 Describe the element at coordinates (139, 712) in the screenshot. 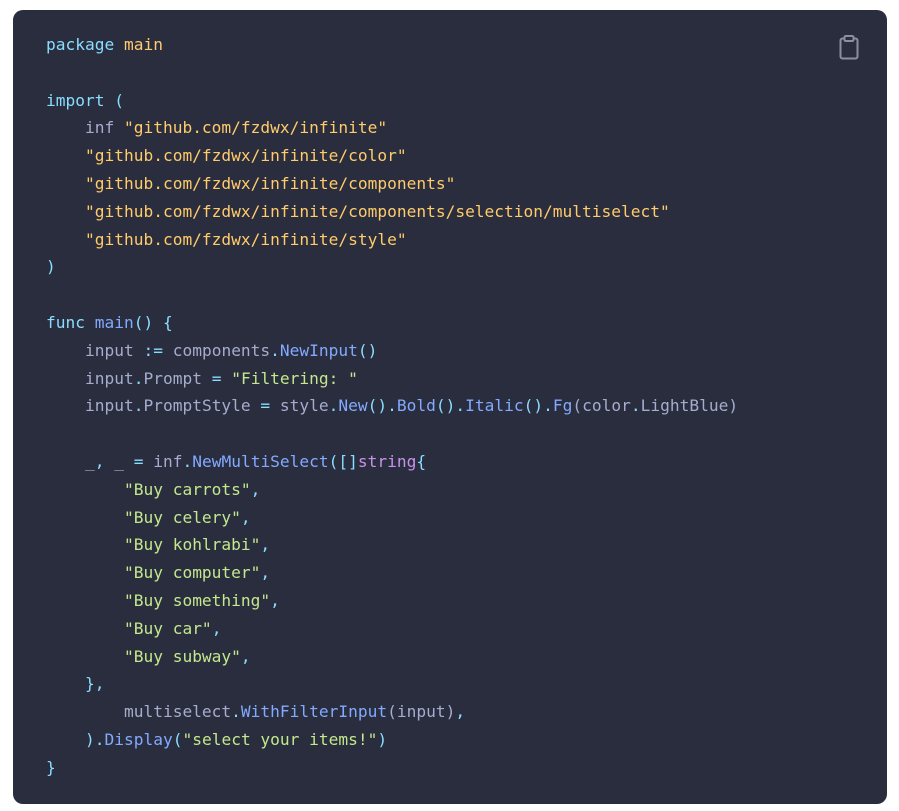

I see `token: multiselect` at that location.